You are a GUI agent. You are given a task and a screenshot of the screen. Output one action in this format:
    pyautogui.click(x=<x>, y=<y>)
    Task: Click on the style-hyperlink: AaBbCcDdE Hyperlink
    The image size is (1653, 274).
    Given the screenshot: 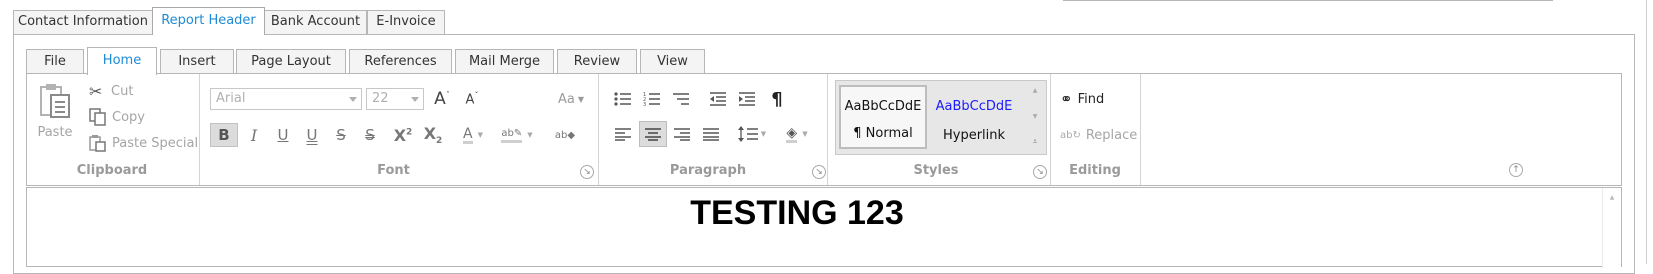 What is the action you would take?
    pyautogui.click(x=974, y=117)
    